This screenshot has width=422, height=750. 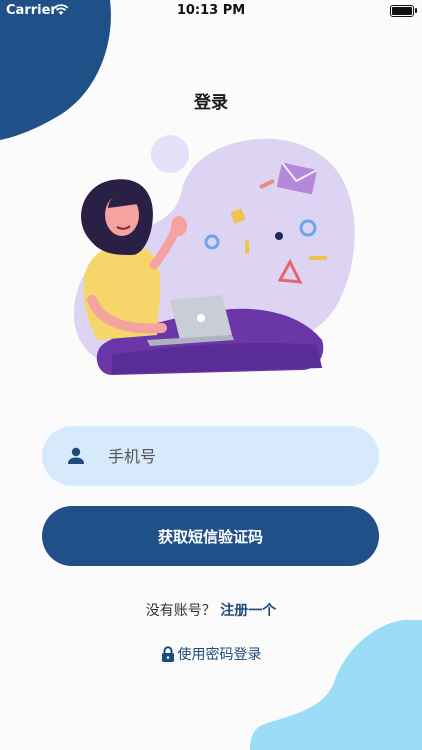 I want to click on password-login-link: 使用密码登录, so click(x=211, y=654).